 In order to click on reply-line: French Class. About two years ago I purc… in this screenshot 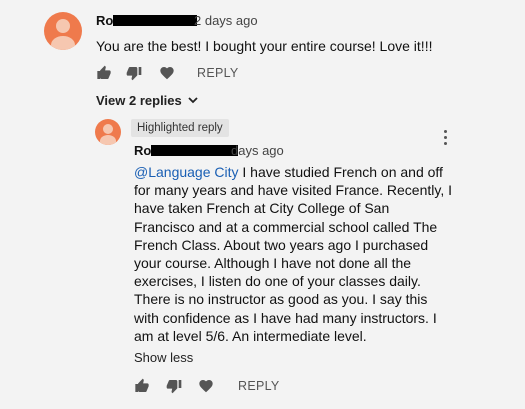, I will do `click(281, 244)`.